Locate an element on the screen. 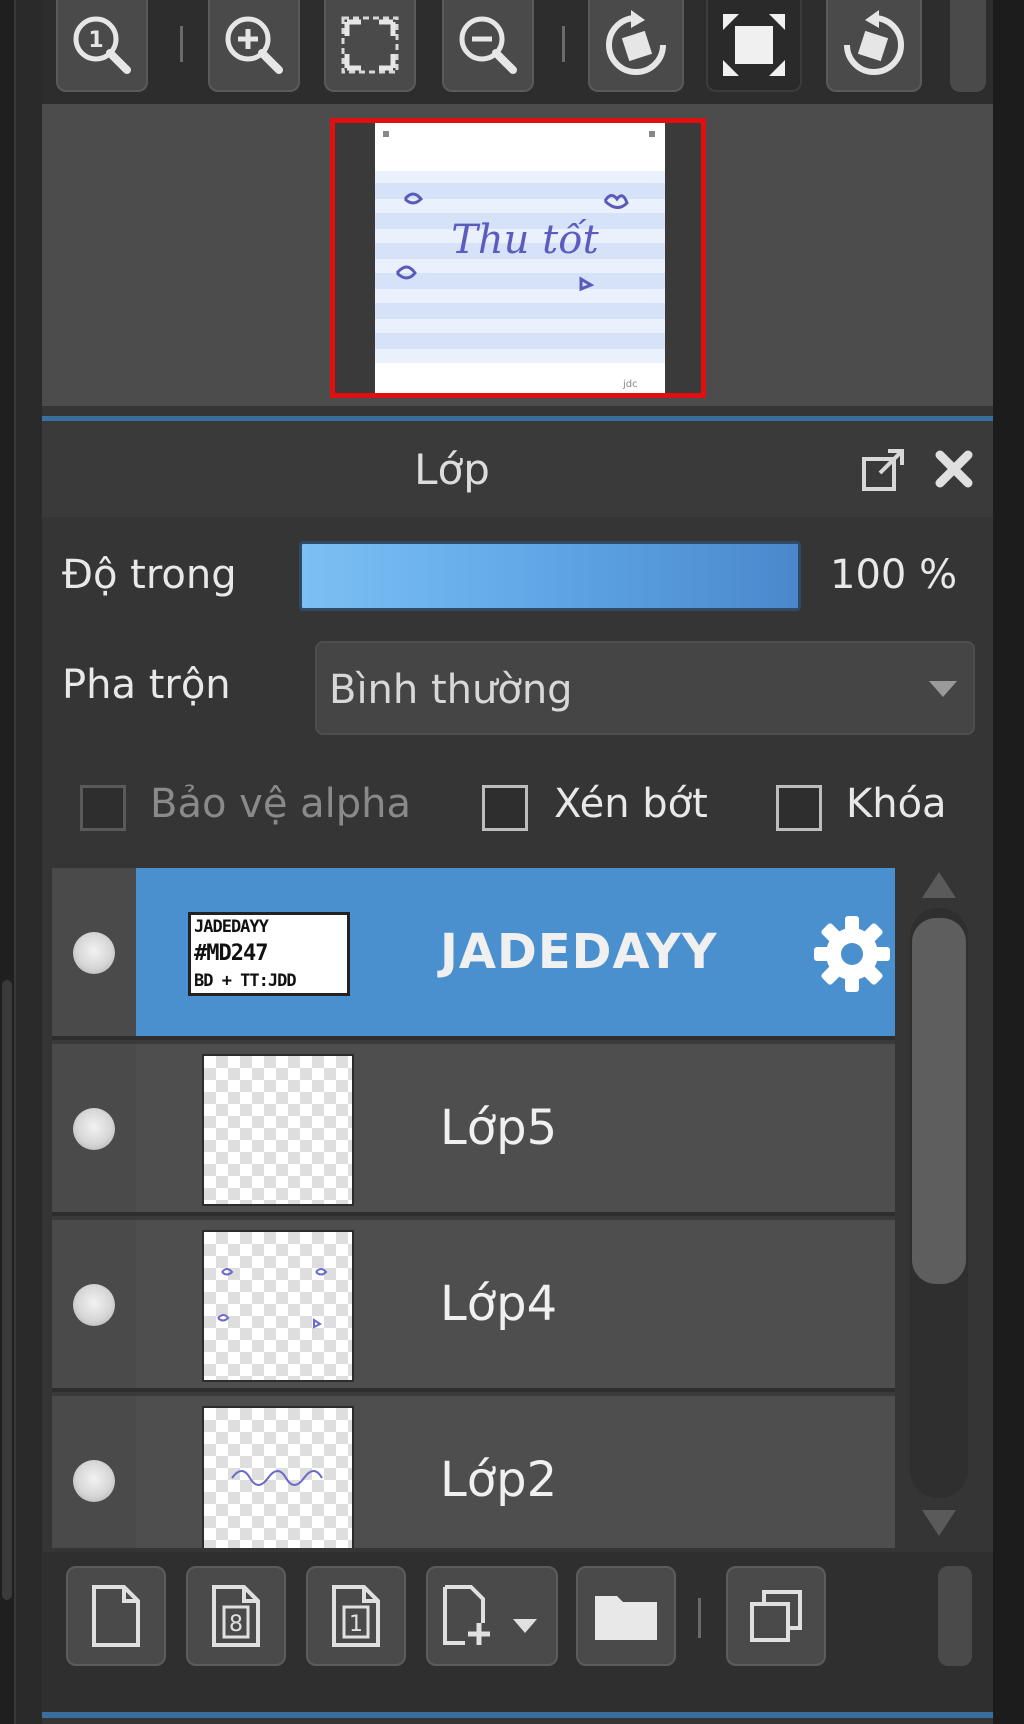 The image size is (1024, 1724). alpha-protect-label: Bảo vệ alpha is located at coordinates (281, 804).